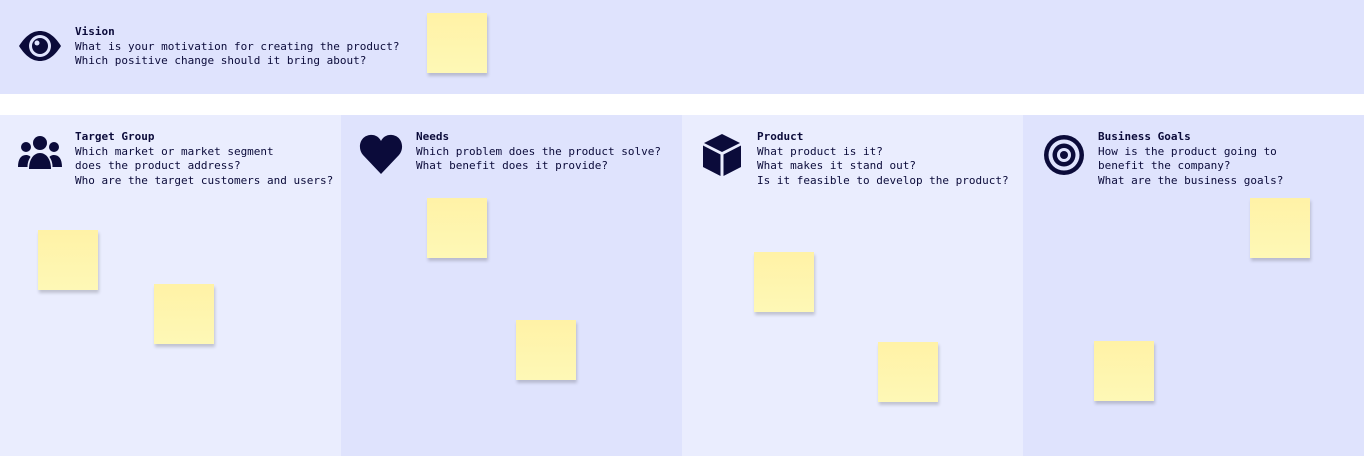  I want to click on product-question-3: Is it feasible to develop the product?, so click(883, 180).